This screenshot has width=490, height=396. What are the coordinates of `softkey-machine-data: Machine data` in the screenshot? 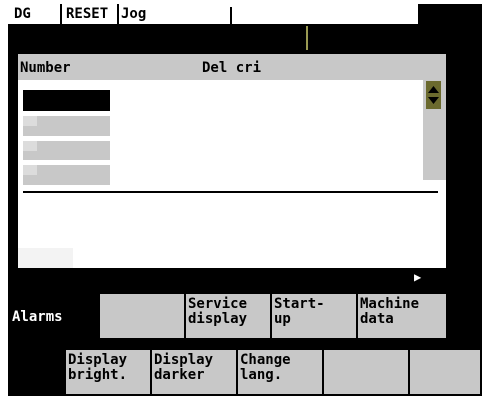 It's located at (402, 316).